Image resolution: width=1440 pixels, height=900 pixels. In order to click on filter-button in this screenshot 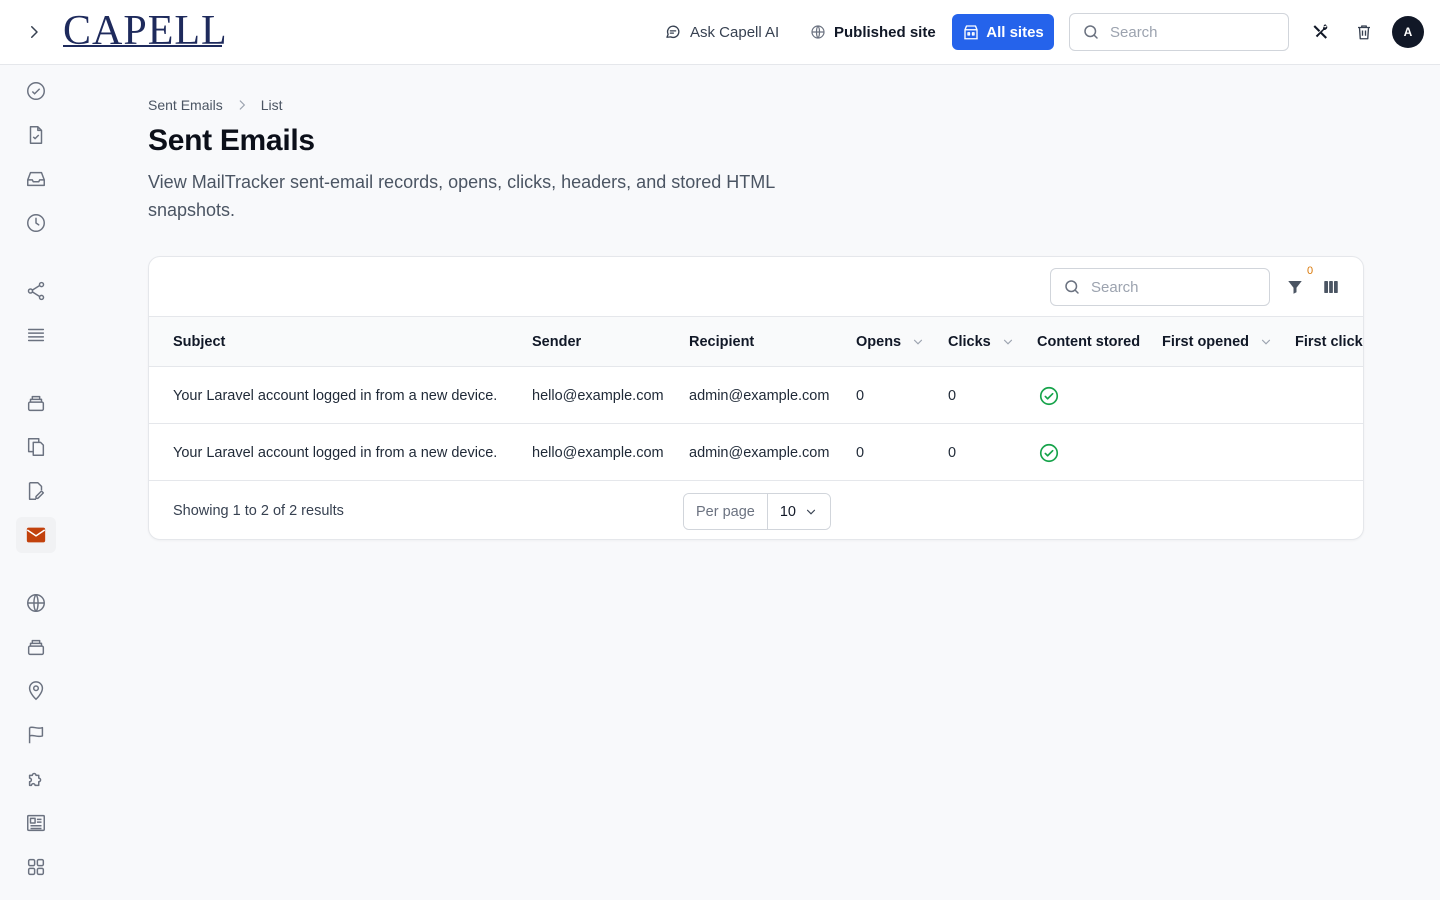, I will do `click(1295, 287)`.